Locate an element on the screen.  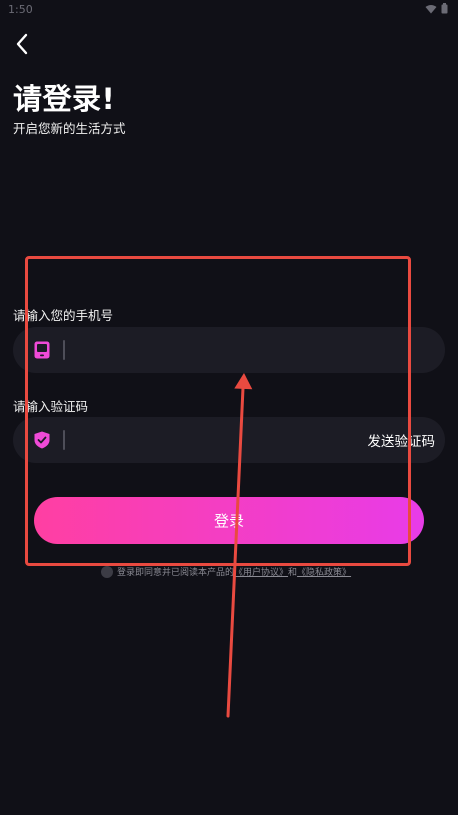
code-label: 请输入验证码 is located at coordinates (51, 406).